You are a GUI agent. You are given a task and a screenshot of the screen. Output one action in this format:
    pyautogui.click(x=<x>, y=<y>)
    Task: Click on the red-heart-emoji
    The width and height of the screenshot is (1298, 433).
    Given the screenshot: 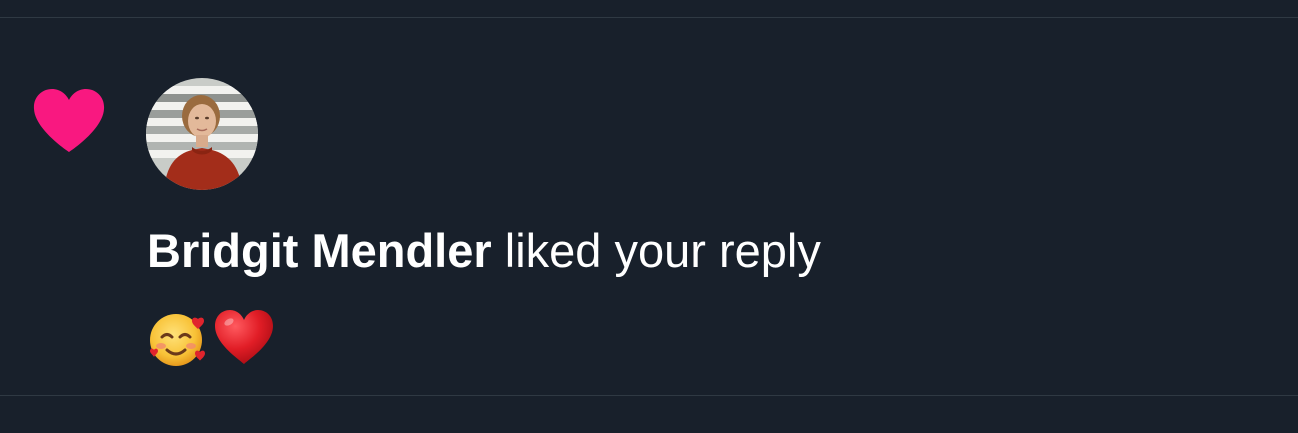 What is the action you would take?
    pyautogui.click(x=244, y=337)
    